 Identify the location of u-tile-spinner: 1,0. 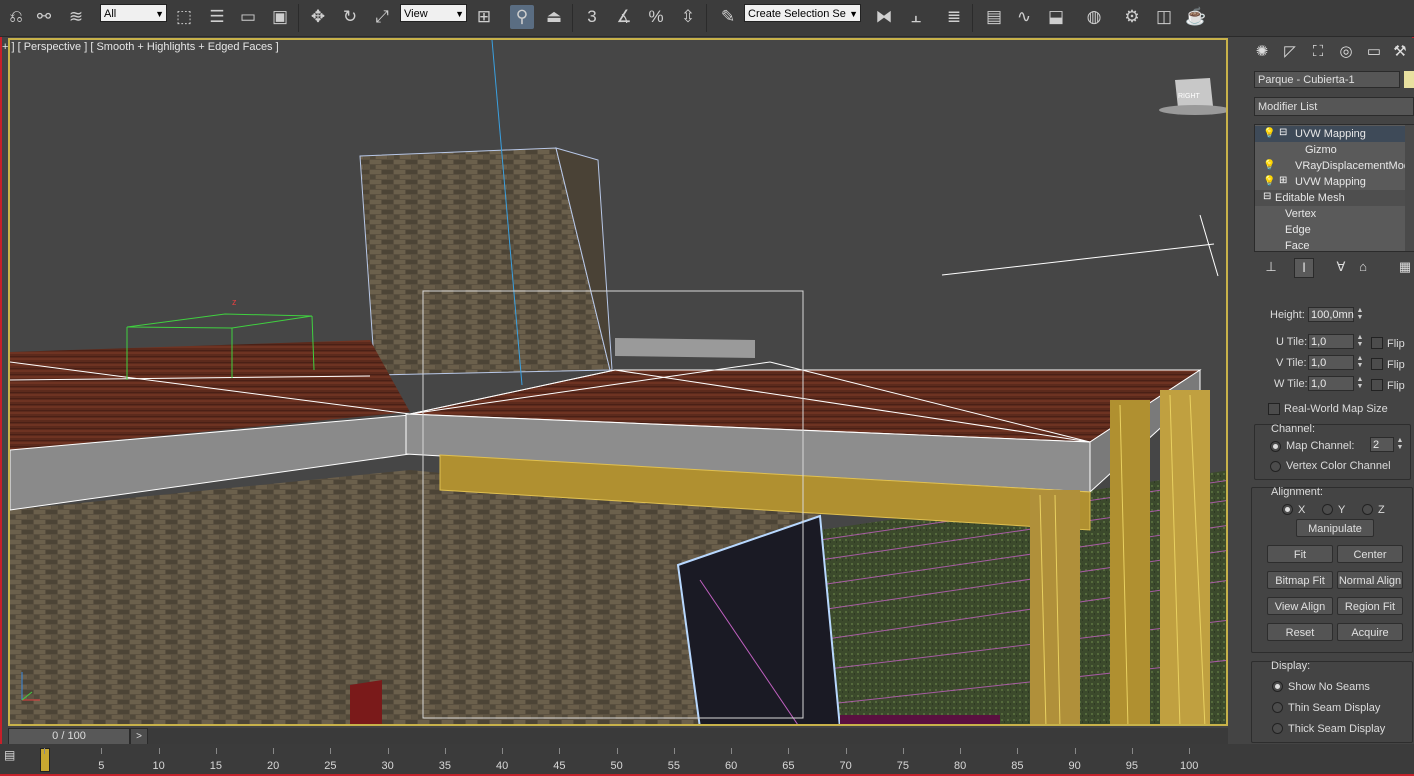
(1331, 341).